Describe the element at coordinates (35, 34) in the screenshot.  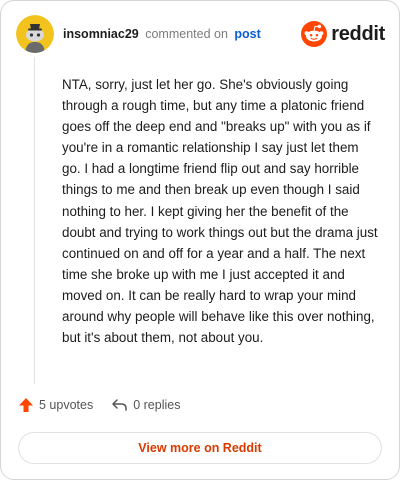
I see `snoo-avatar-icon` at that location.